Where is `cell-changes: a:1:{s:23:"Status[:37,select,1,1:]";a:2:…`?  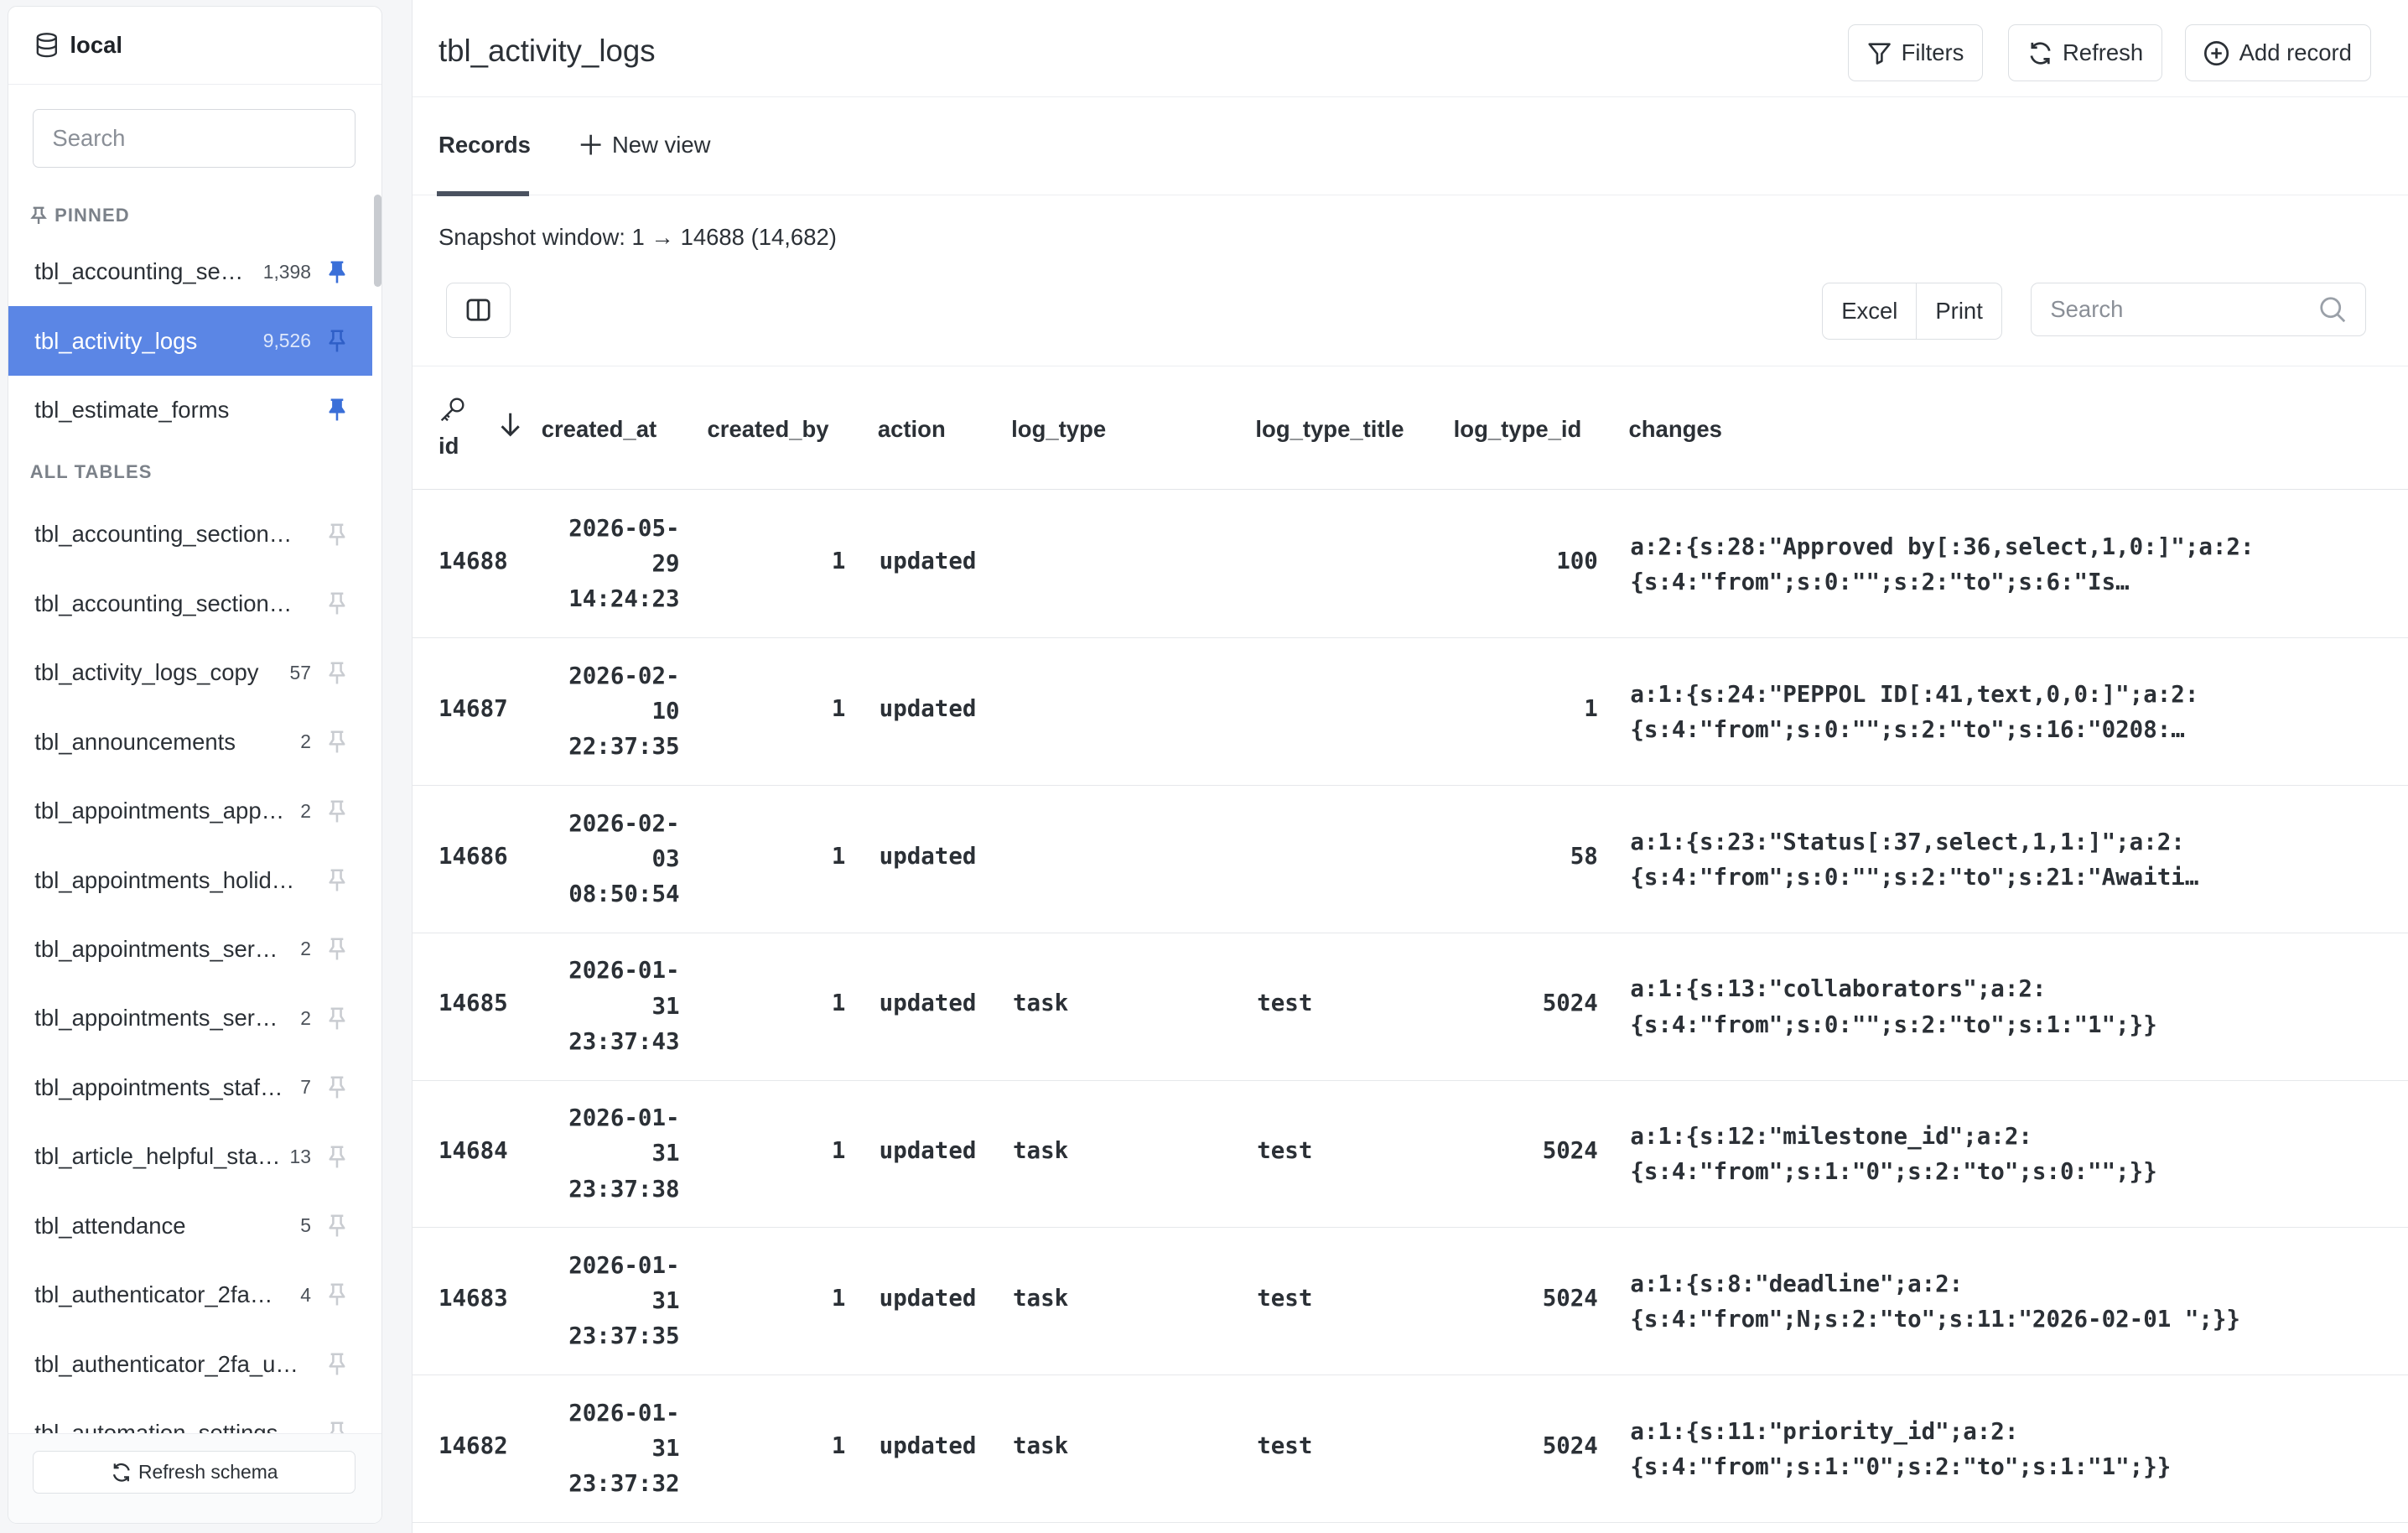
cell-changes: a:1:{s:23:"Status[:37,select,1,1:]";a:2:… is located at coordinates (1914, 860).